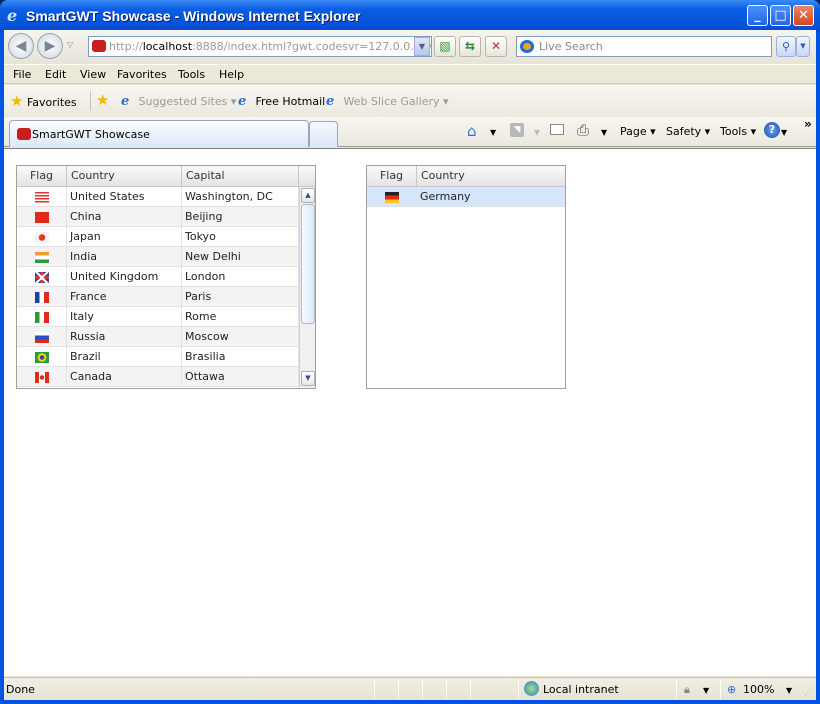  Describe the element at coordinates (493, 132) in the screenshot. I see `home-dropdown: ▼` at that location.